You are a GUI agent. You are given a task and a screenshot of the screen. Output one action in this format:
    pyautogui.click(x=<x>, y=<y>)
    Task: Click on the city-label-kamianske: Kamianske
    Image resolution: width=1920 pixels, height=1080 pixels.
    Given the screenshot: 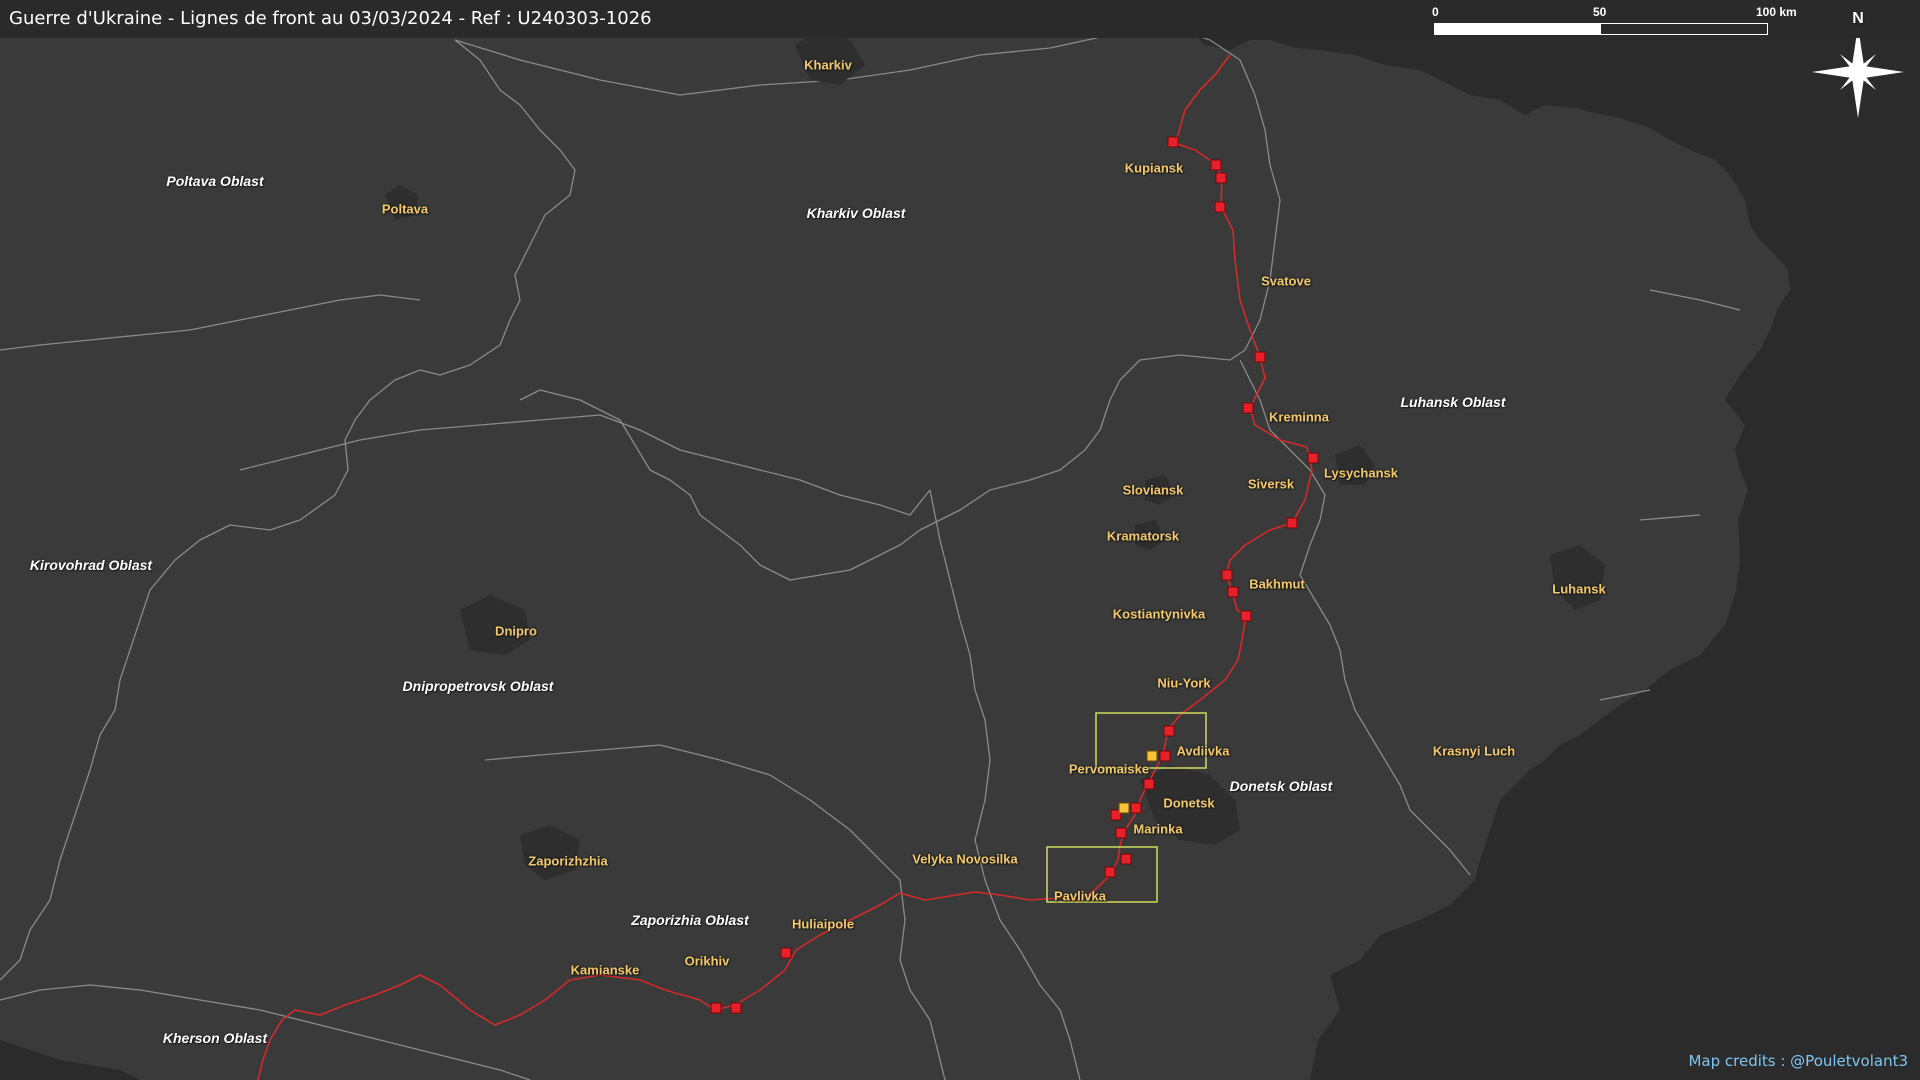 What is the action you would take?
    pyautogui.click(x=605, y=970)
    